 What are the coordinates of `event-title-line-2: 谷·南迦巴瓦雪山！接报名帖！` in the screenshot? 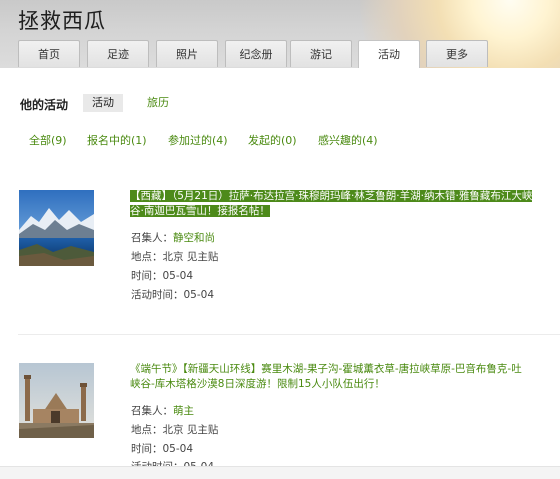 It's located at (200, 211).